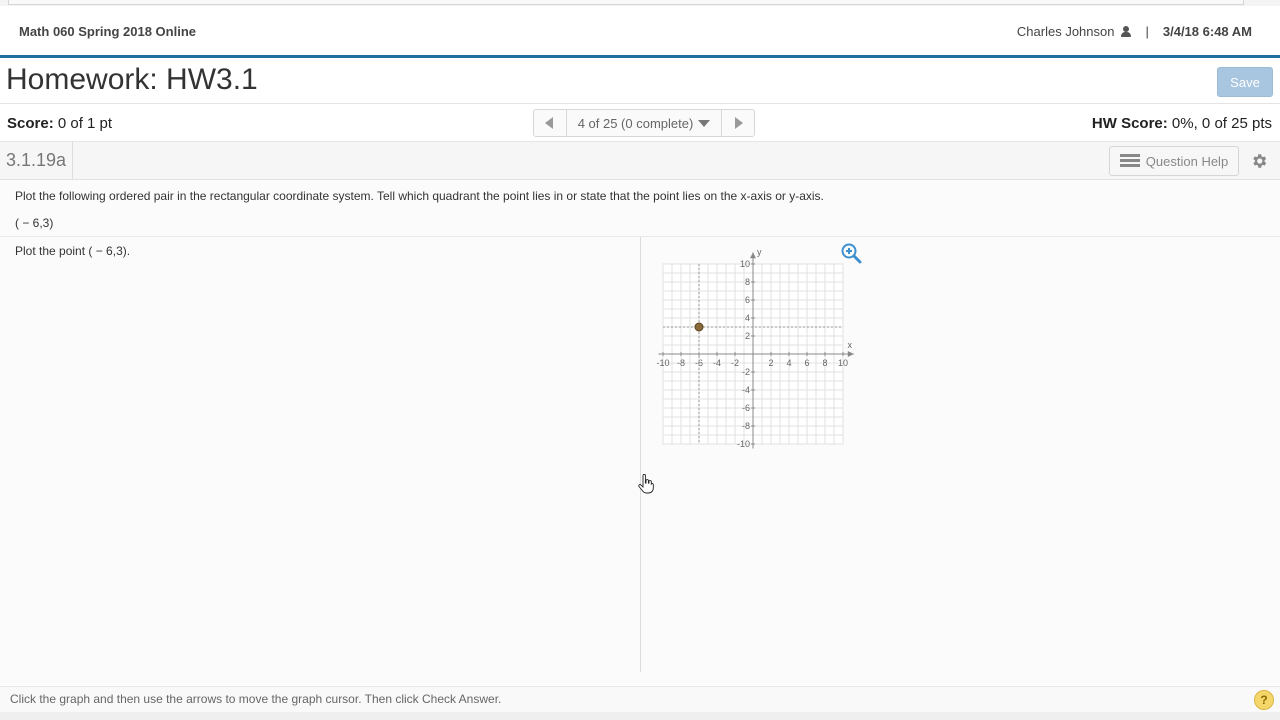  I want to click on chevron-right-icon, so click(739, 123).